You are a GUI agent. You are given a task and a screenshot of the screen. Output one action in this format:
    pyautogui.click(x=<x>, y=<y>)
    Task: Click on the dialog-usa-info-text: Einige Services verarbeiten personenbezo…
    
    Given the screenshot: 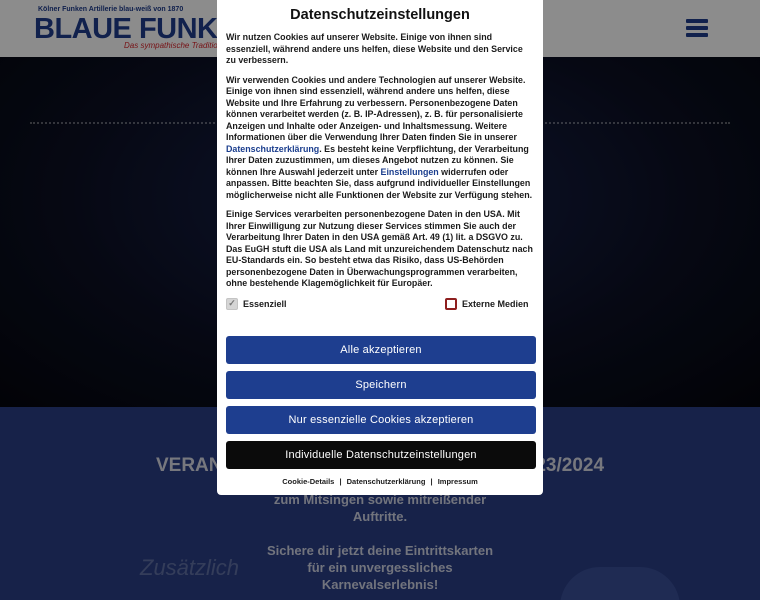 What is the action you would take?
    pyautogui.click(x=379, y=248)
    